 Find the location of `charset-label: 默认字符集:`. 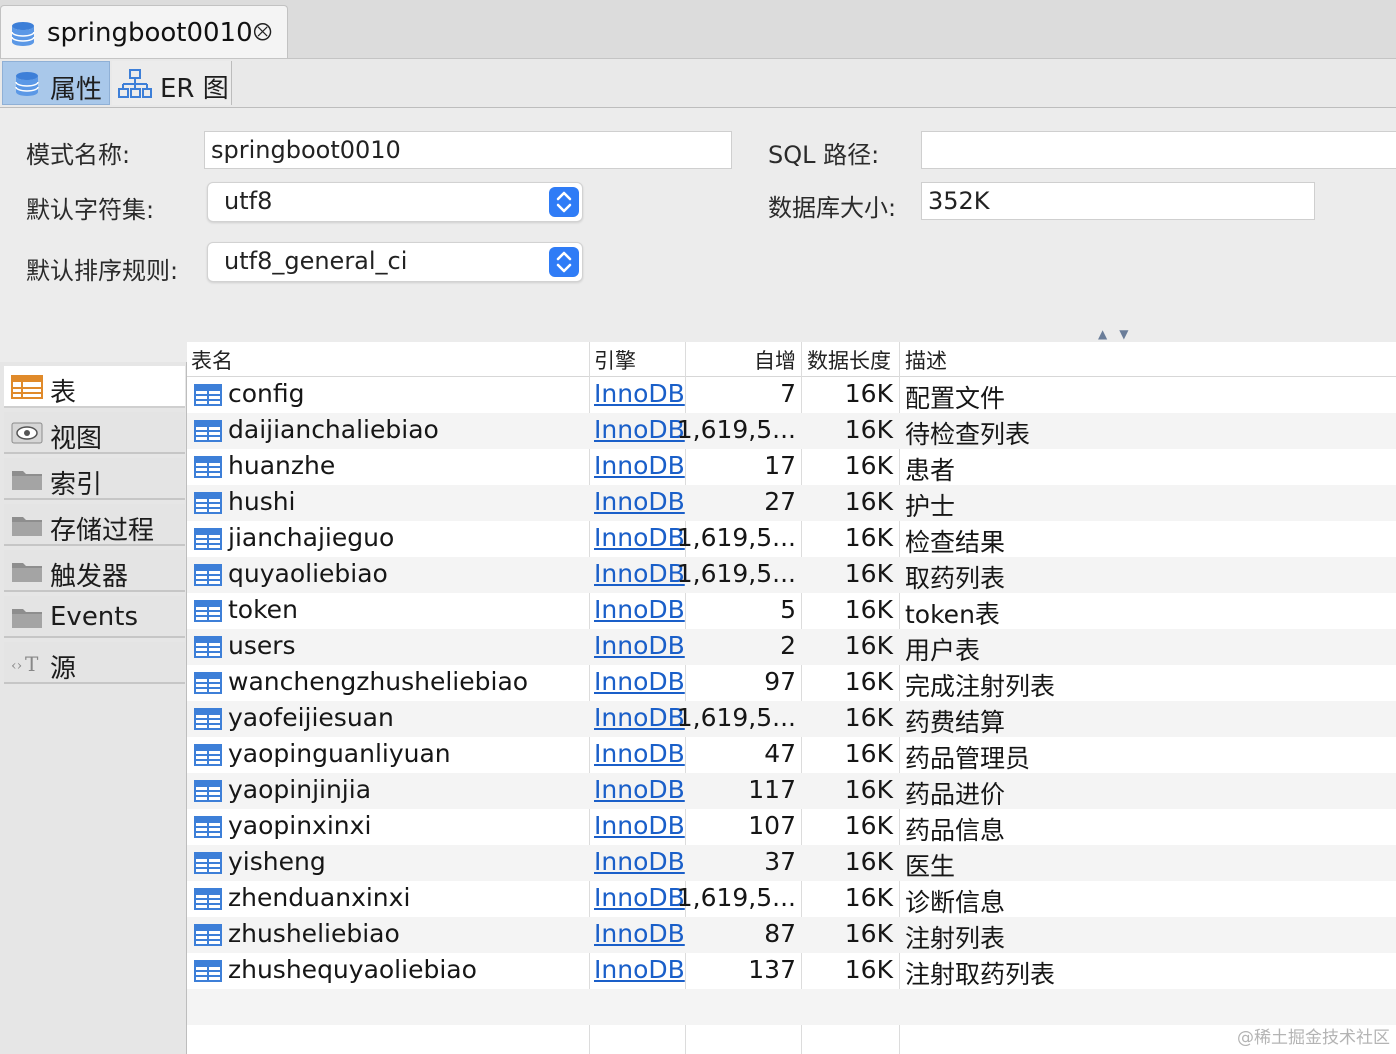

charset-label: 默认字符集: is located at coordinates (90, 210).